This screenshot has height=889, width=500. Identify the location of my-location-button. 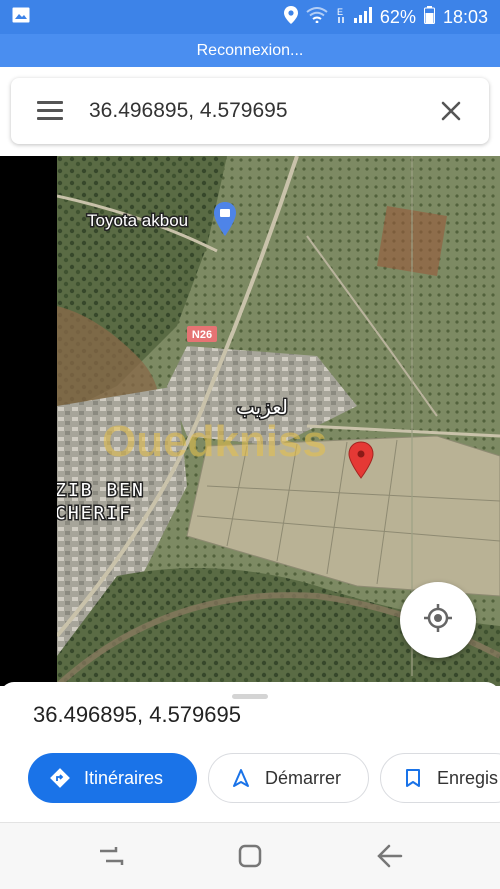
(438, 620).